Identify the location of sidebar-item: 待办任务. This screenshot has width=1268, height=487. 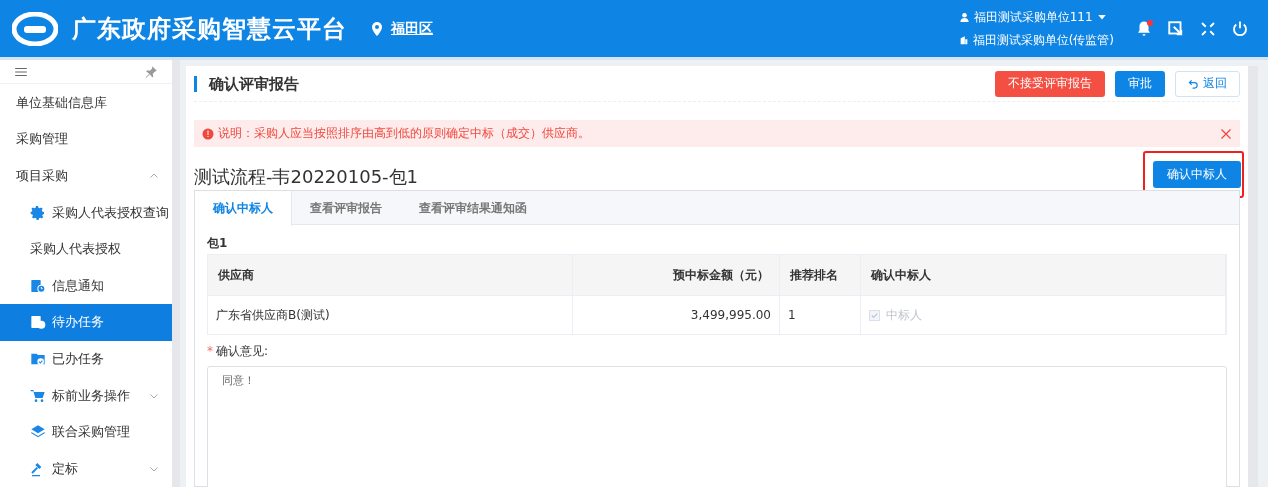
(86, 322).